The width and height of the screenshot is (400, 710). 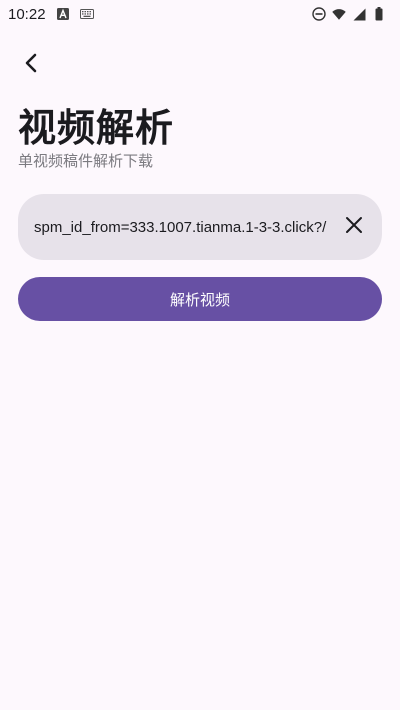 What do you see at coordinates (349, 14) in the screenshot?
I see `status-right` at bounding box center [349, 14].